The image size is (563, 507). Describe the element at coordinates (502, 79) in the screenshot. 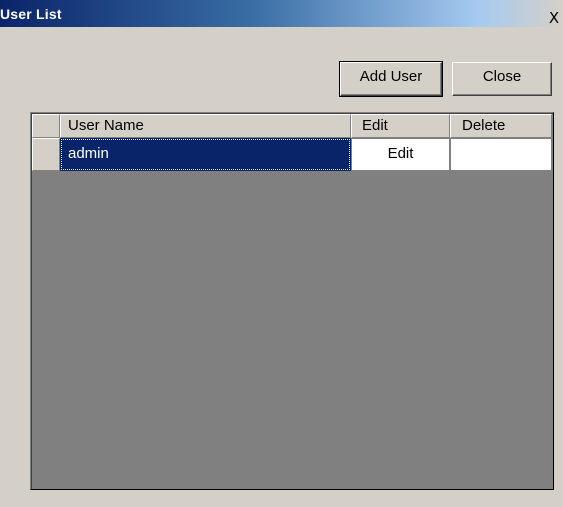

I see `close-button: Close` at that location.